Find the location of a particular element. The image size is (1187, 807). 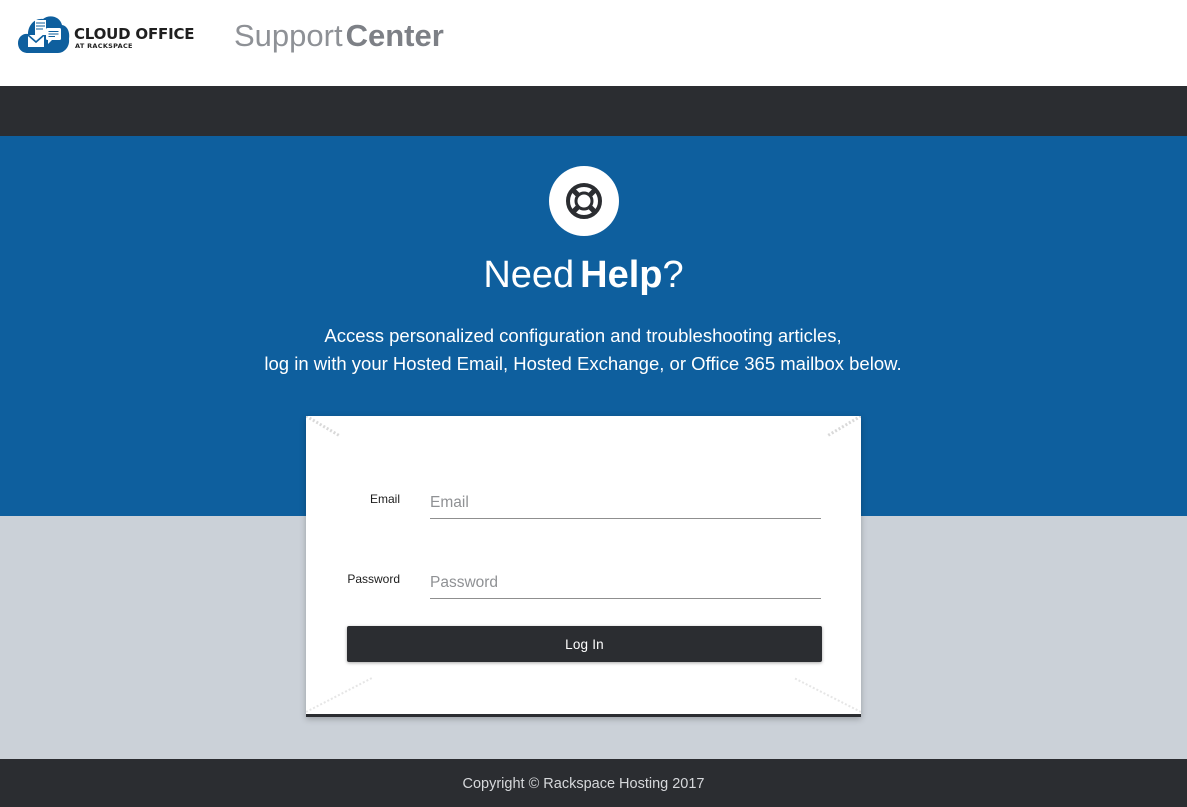

password-input is located at coordinates (625, 583).